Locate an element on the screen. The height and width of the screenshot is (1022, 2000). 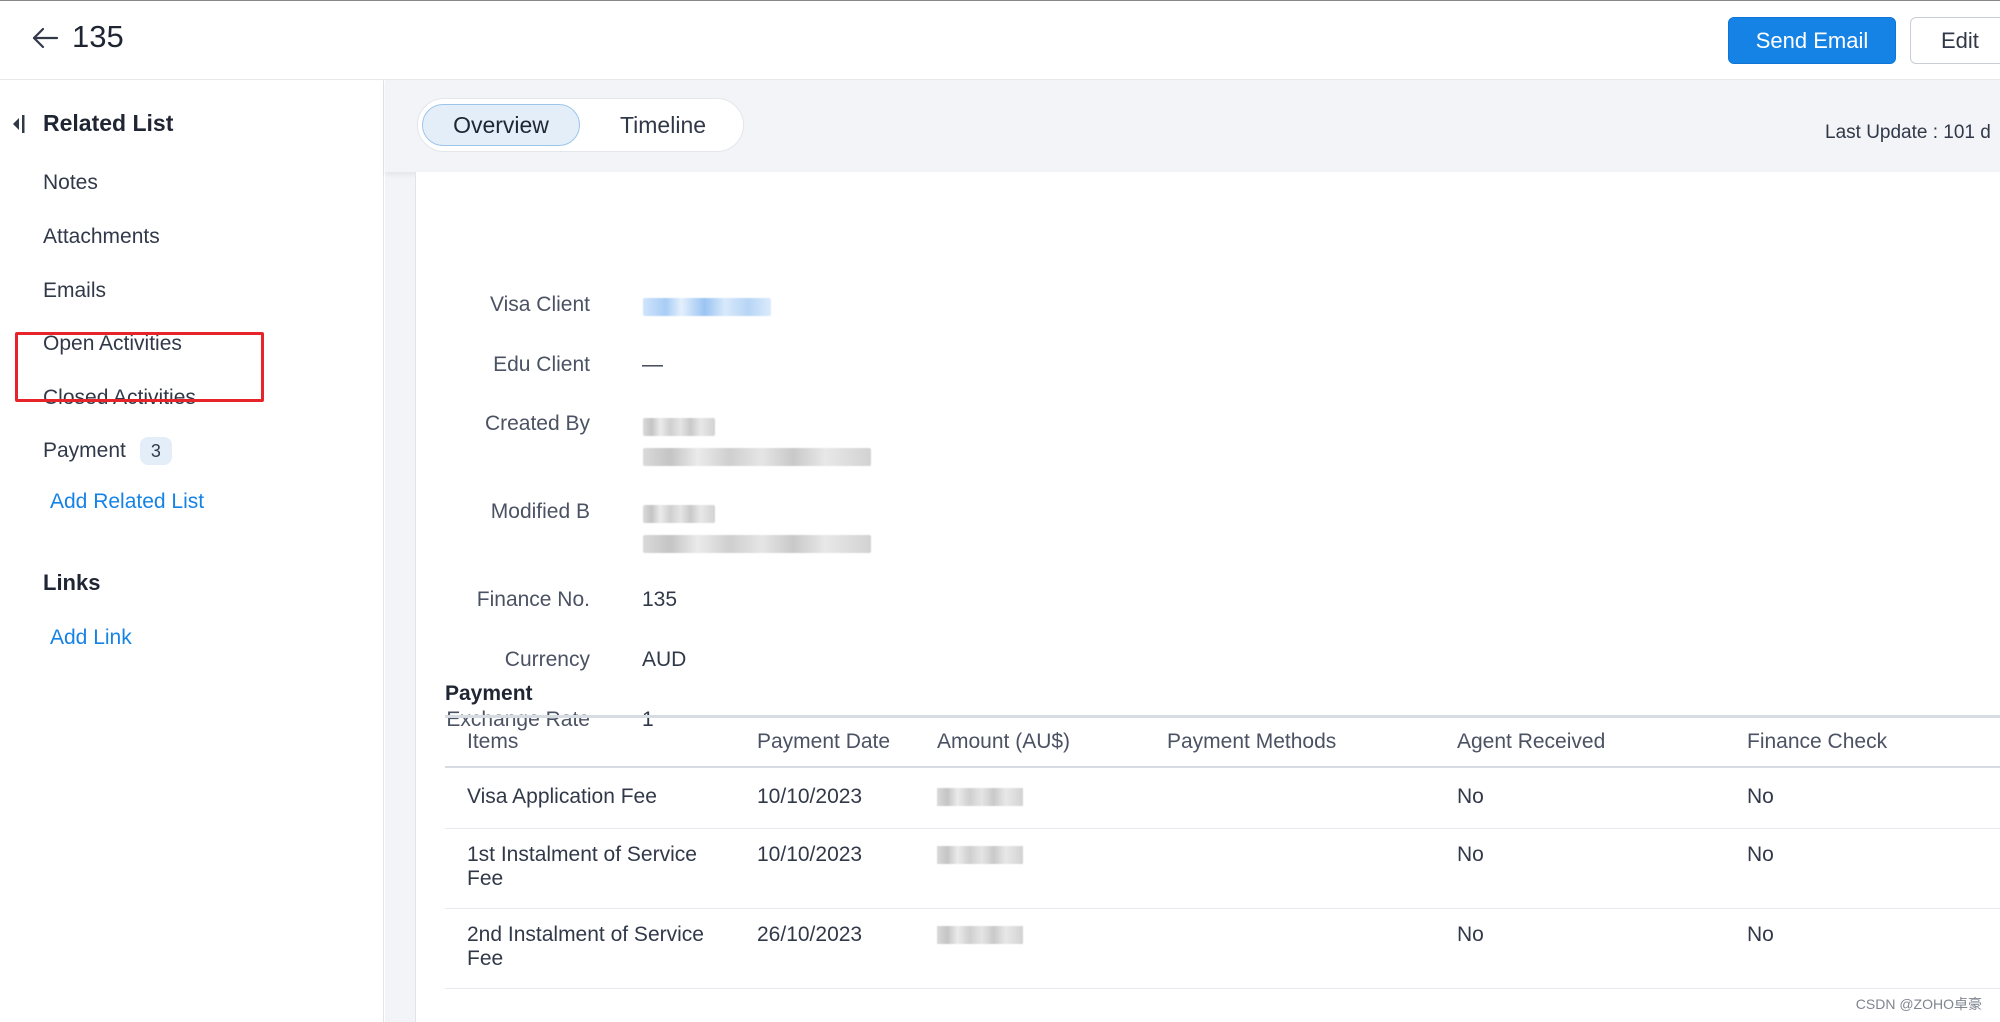
add-related-list-link: Add Related List is located at coordinates (127, 502).